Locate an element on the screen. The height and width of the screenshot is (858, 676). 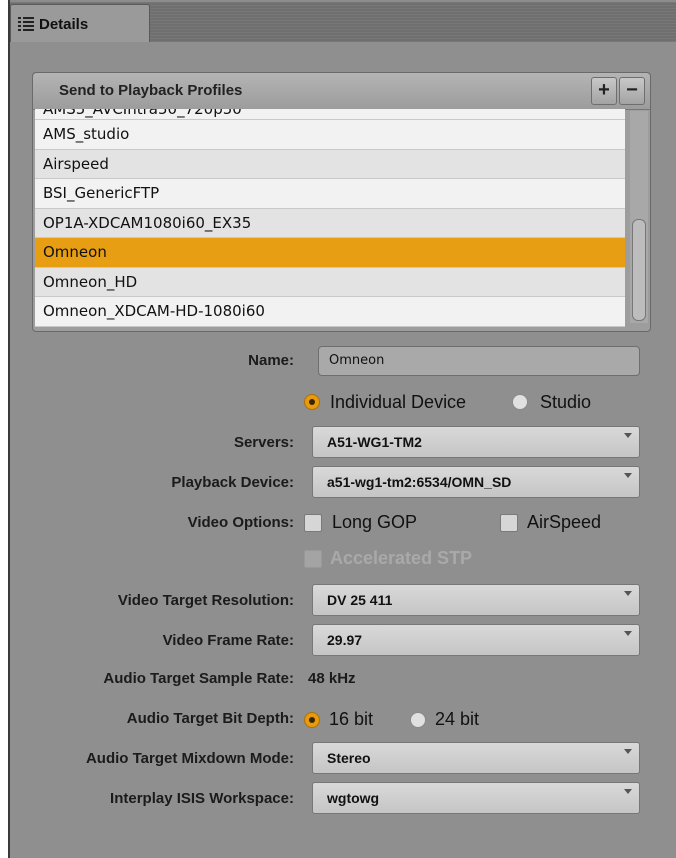
playback-device-select: a51-wg1-tm2:6534/OMN_SD is located at coordinates (476, 482).